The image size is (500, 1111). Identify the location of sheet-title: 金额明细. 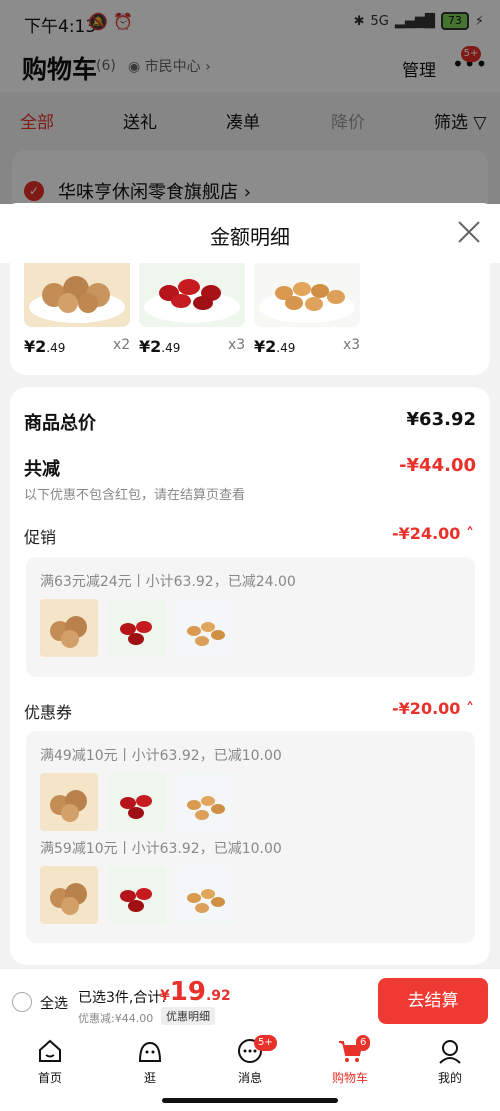
(250, 237).